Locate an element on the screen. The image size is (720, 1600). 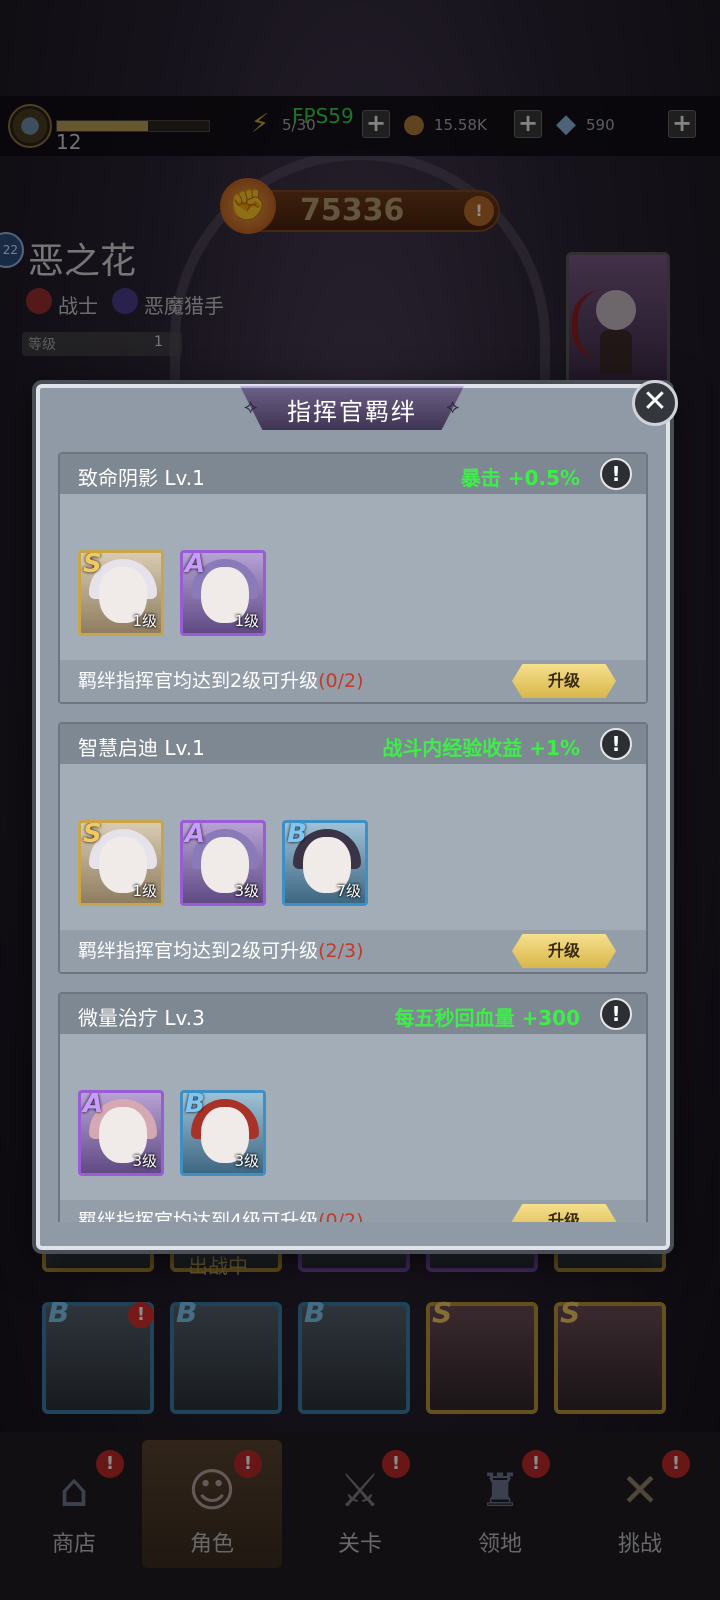
modal-title: 指挥官羁绊 is located at coordinates (352, 412).